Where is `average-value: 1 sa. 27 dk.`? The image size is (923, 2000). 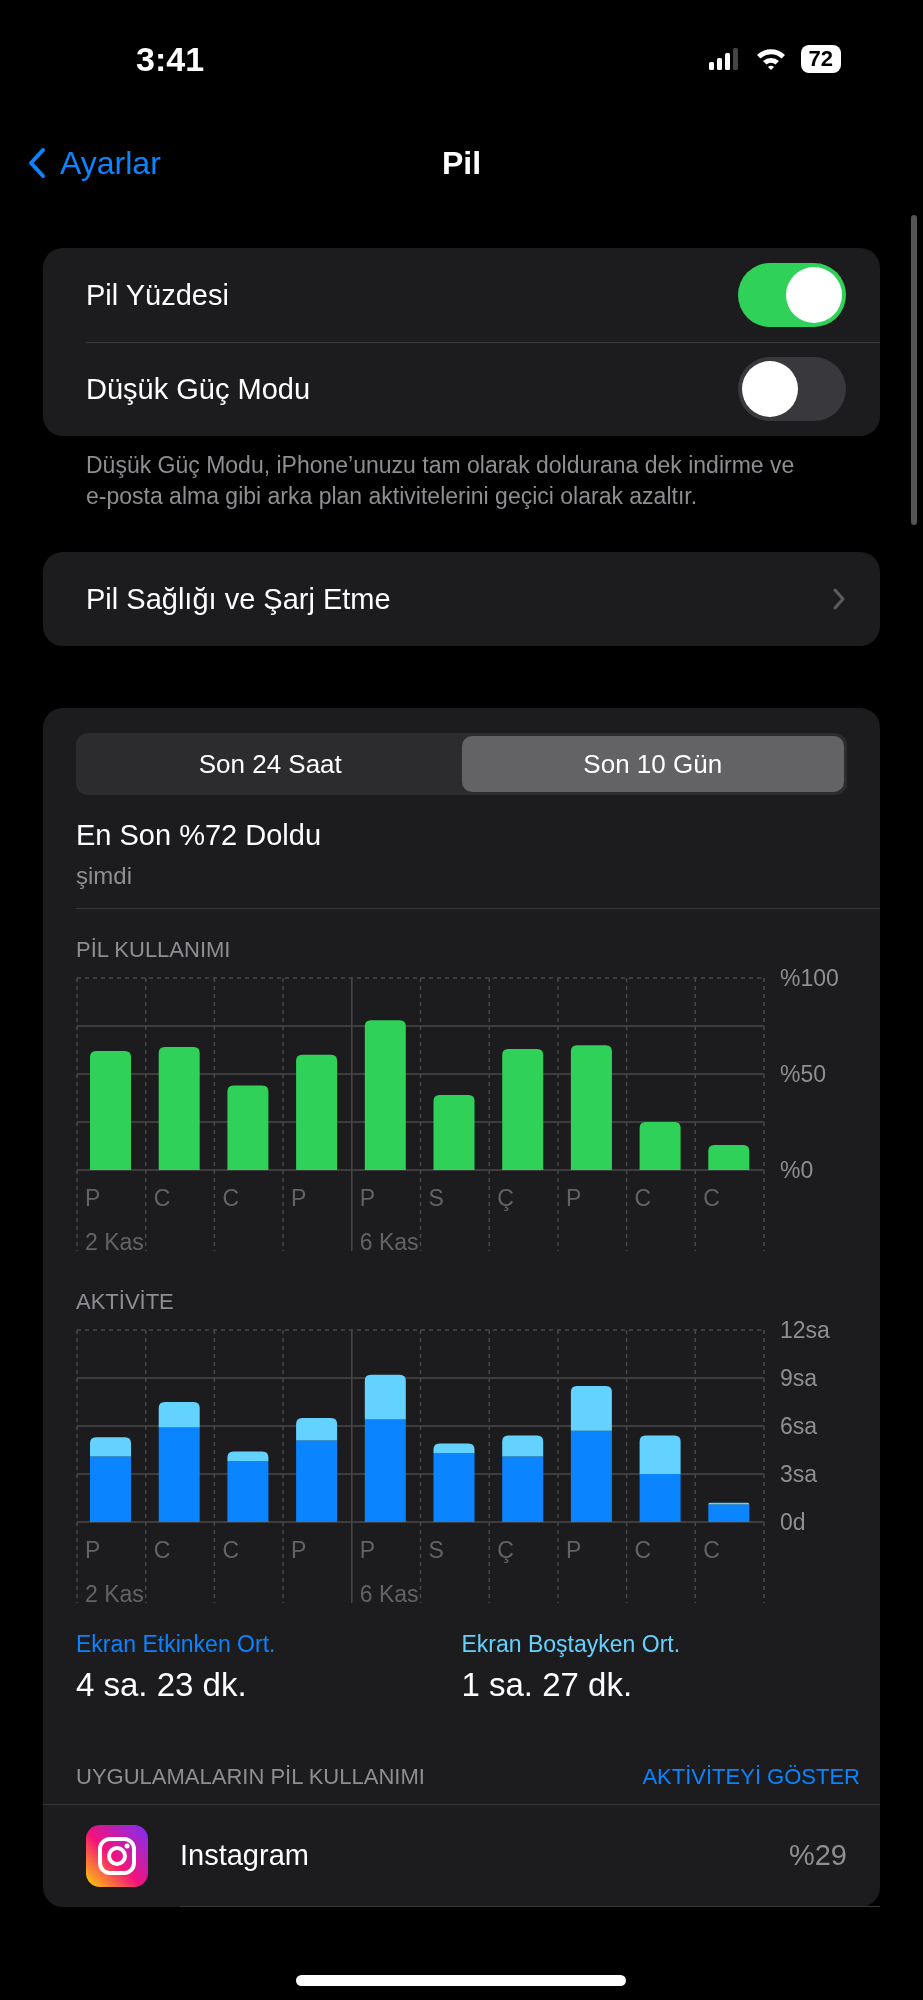 average-value: 1 sa. 27 dk. is located at coordinates (547, 1685).